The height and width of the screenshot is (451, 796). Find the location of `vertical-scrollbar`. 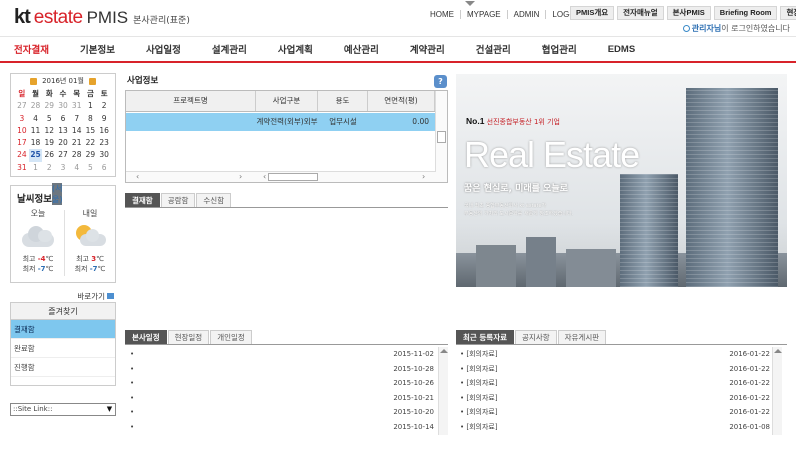

vertical-scrollbar is located at coordinates (441, 136).